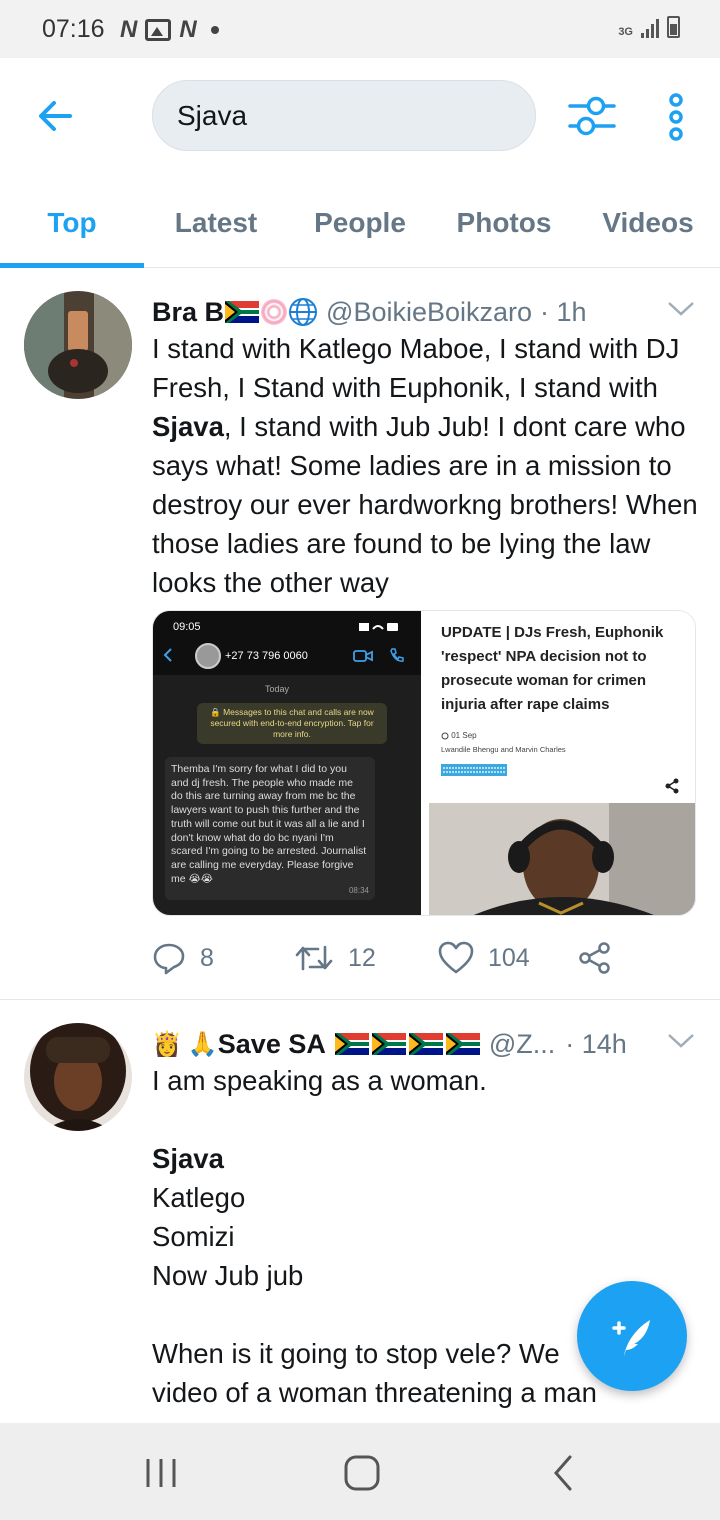 The width and height of the screenshot is (720, 1520). What do you see at coordinates (592, 116) in the screenshot?
I see `filter-icon` at bounding box center [592, 116].